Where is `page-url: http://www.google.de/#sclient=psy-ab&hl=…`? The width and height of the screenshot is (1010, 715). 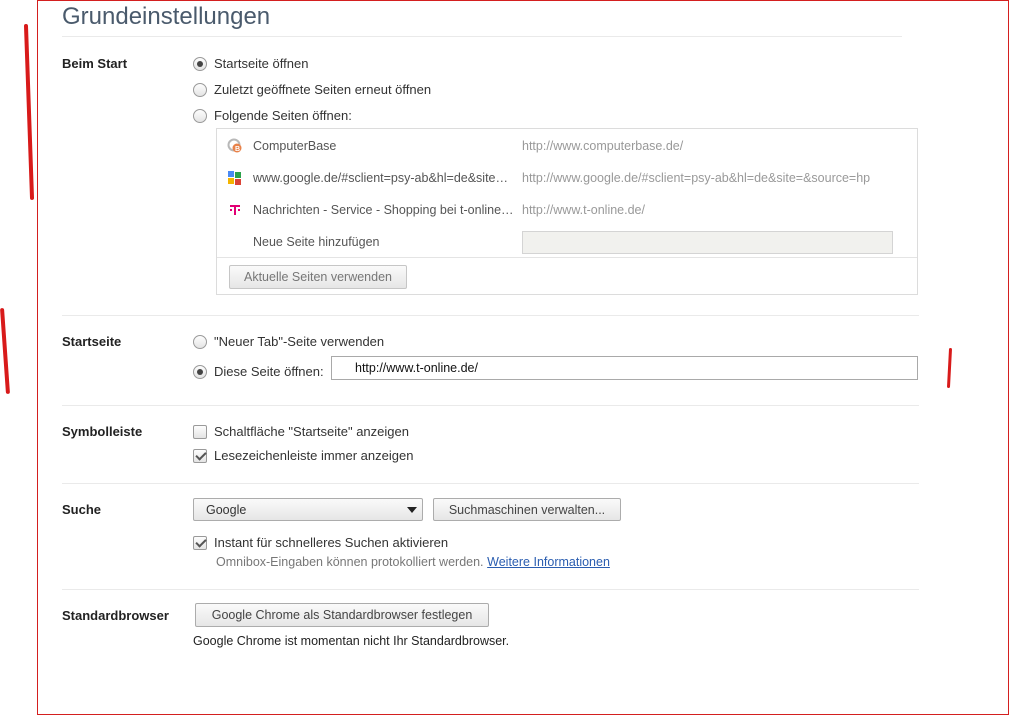
page-url: http://www.google.de/#sclient=psy-ab&hl=… is located at coordinates (696, 178).